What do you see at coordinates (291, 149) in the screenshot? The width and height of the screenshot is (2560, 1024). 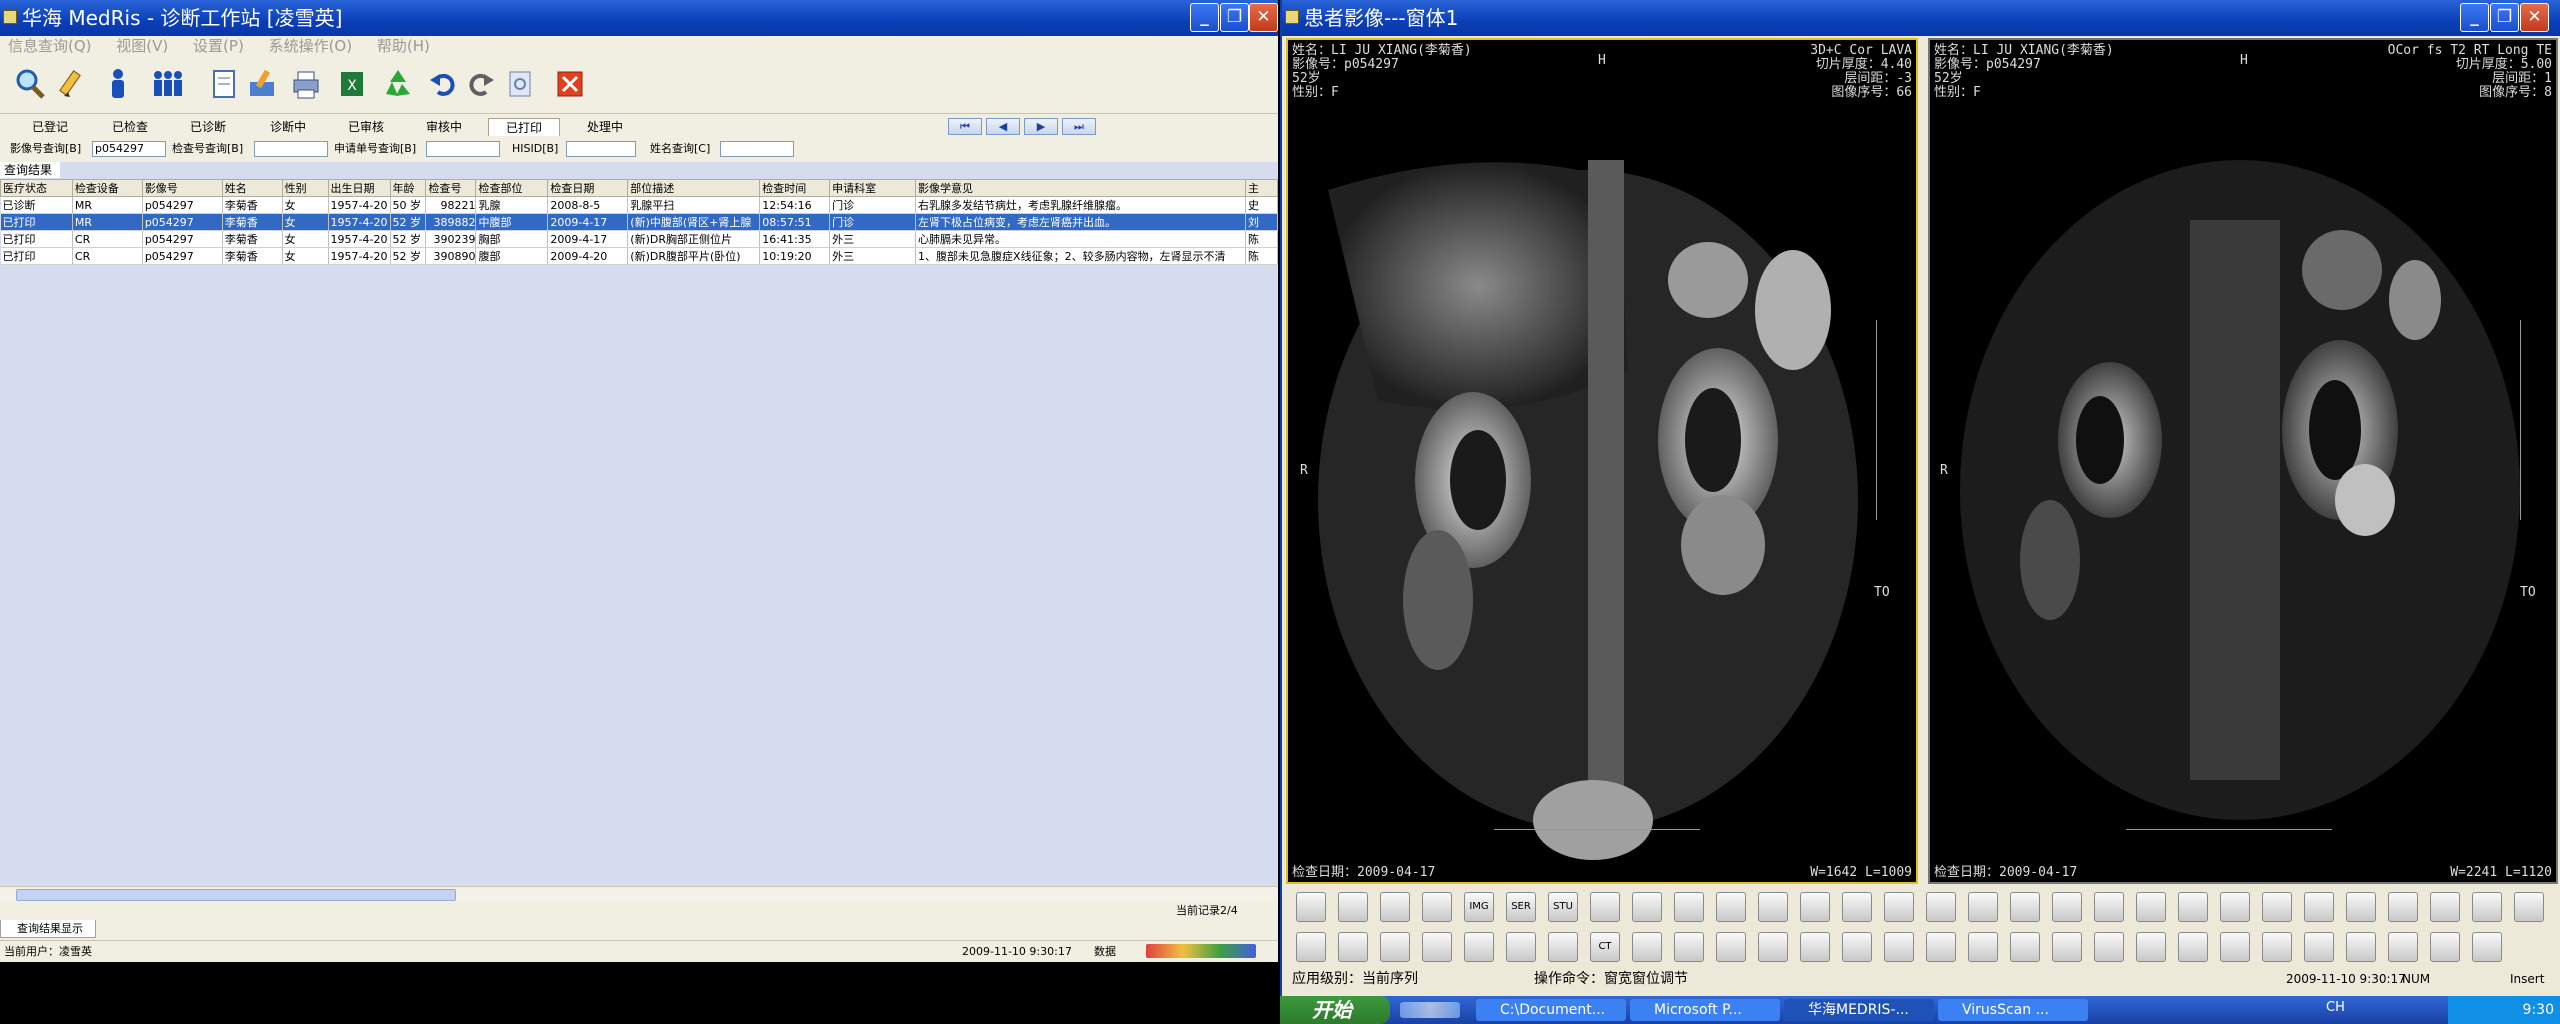 I see `exam-no-input` at bounding box center [291, 149].